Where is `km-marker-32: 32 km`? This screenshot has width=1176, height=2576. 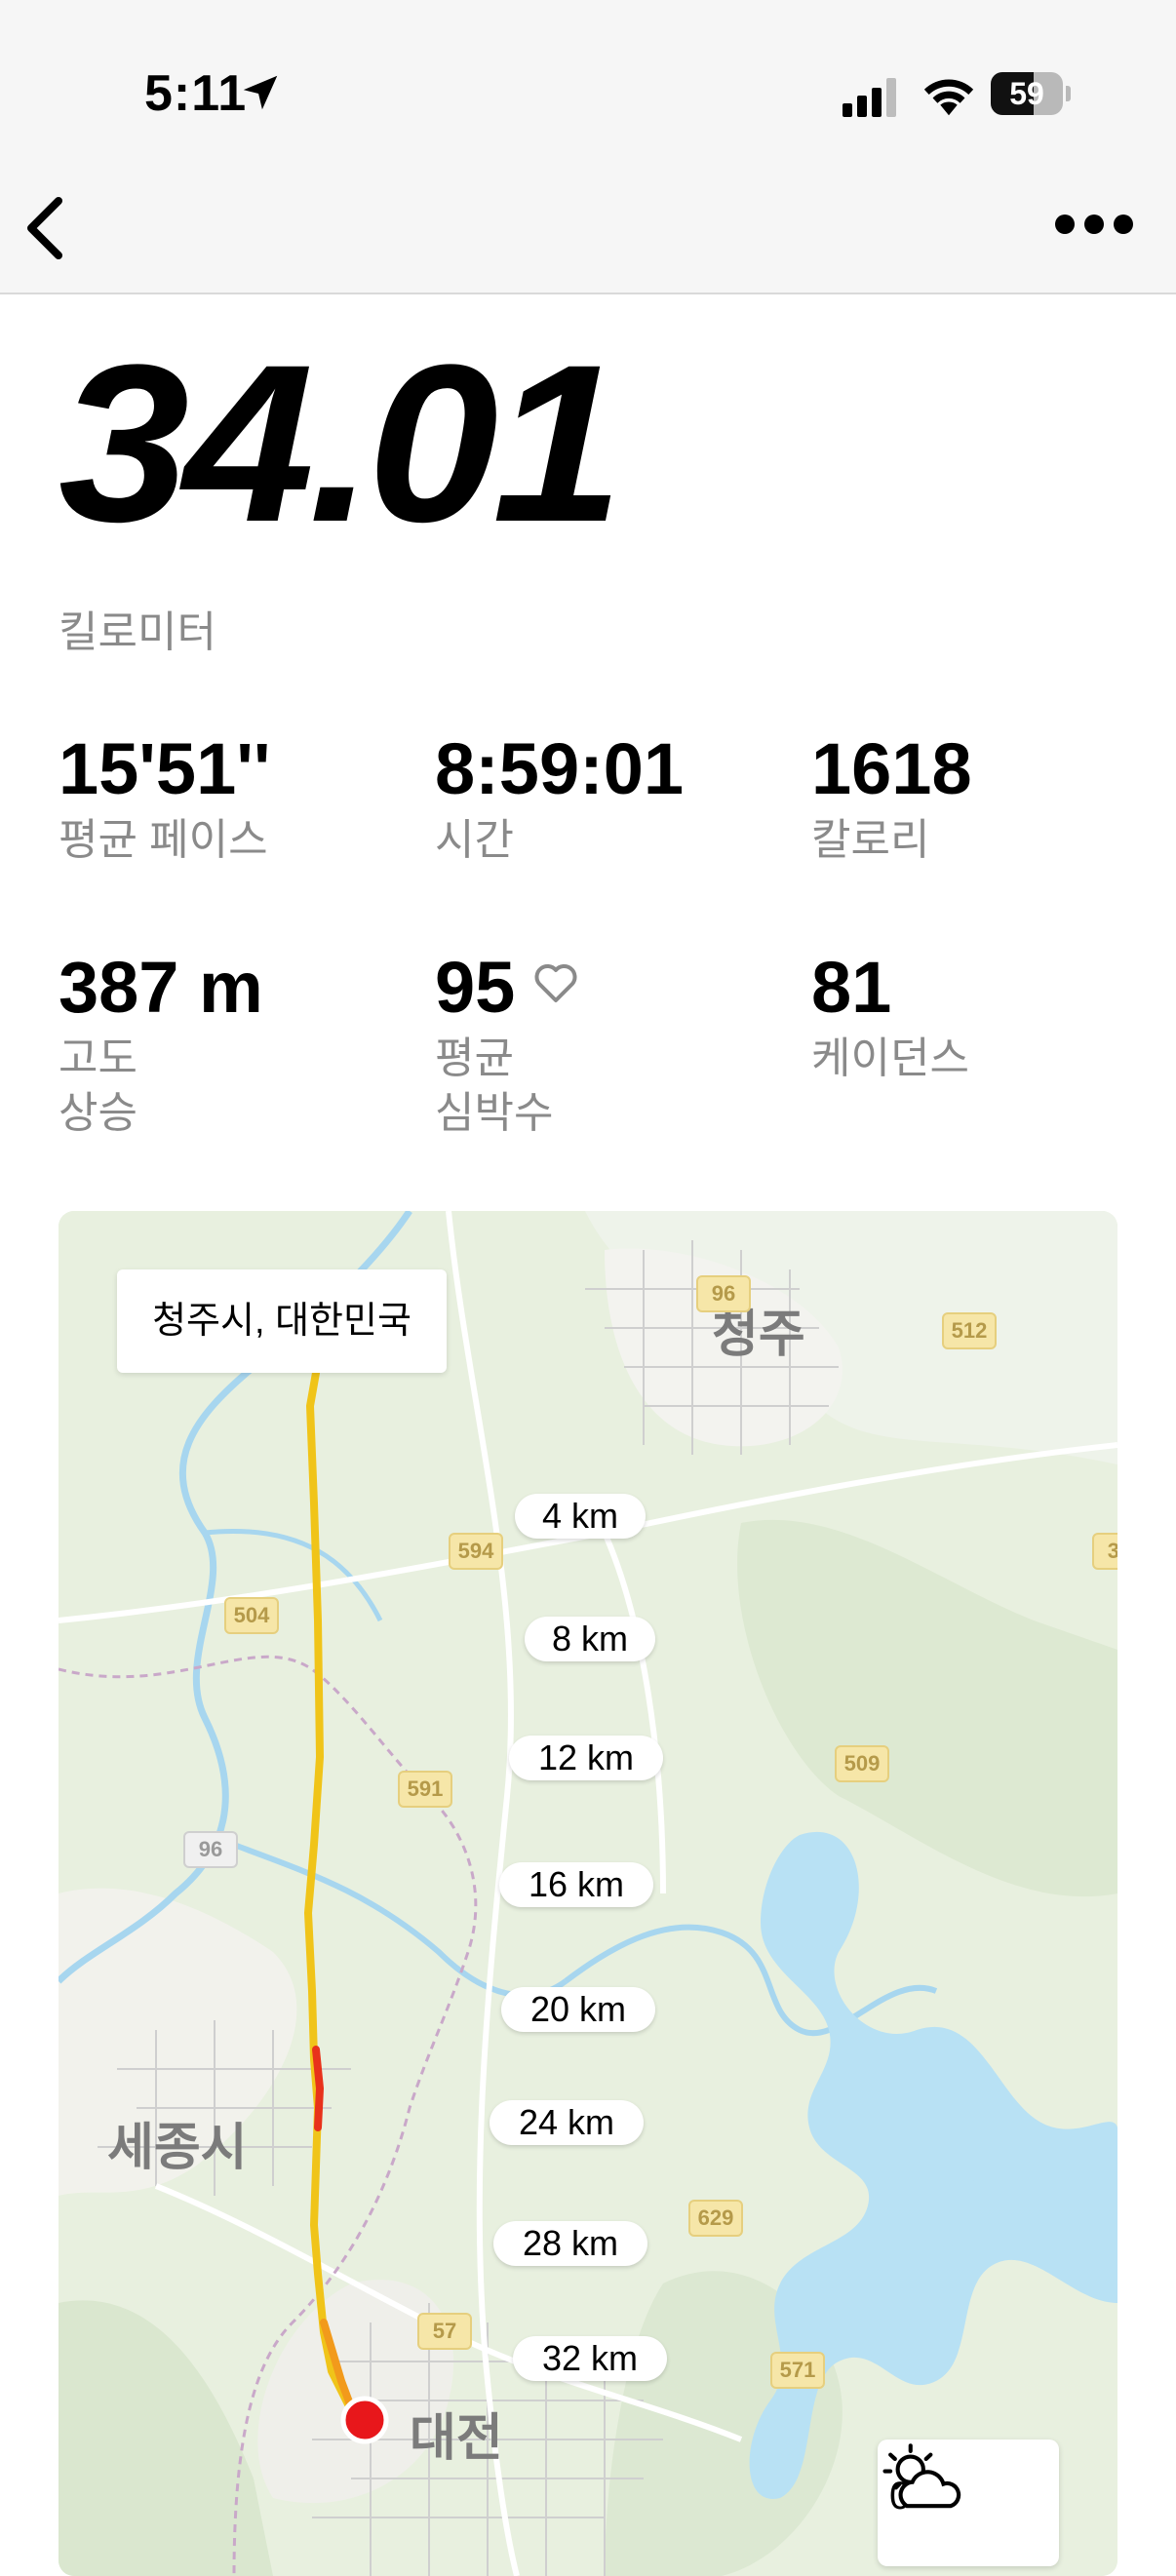
km-marker-32: 32 km is located at coordinates (590, 2358).